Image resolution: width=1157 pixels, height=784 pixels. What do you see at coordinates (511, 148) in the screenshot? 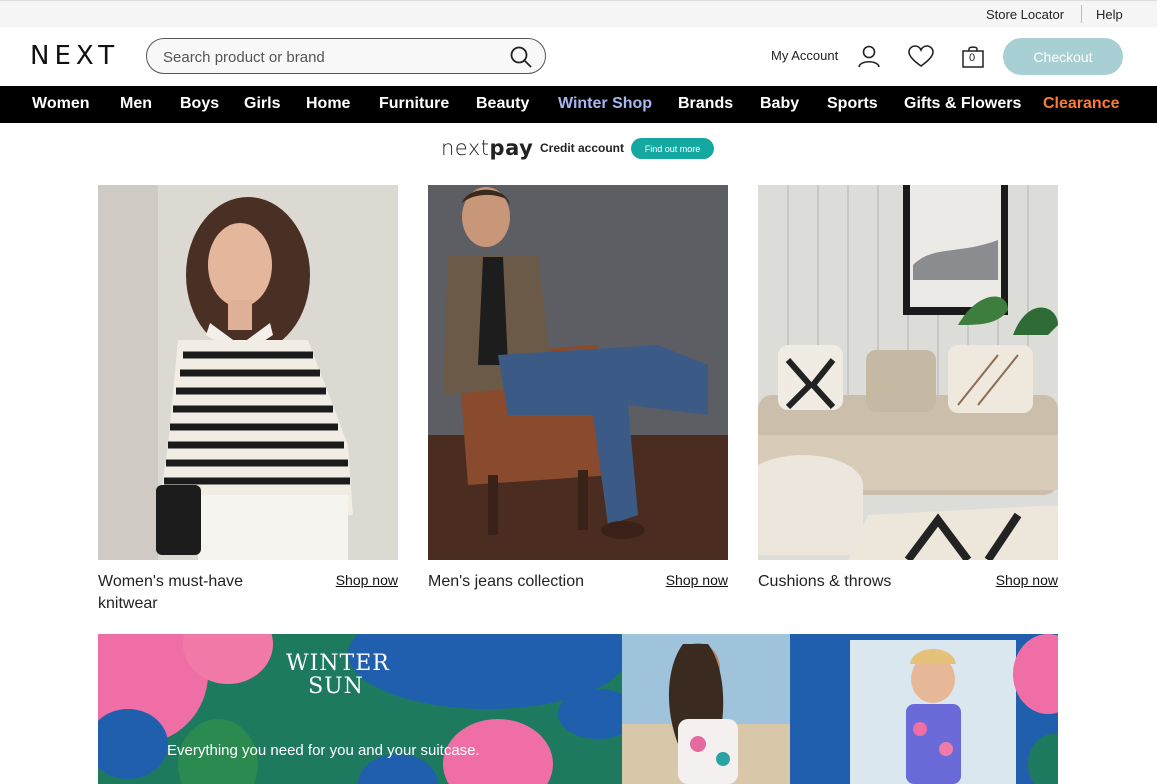
I see `nextpay-logo-pay: pay` at bounding box center [511, 148].